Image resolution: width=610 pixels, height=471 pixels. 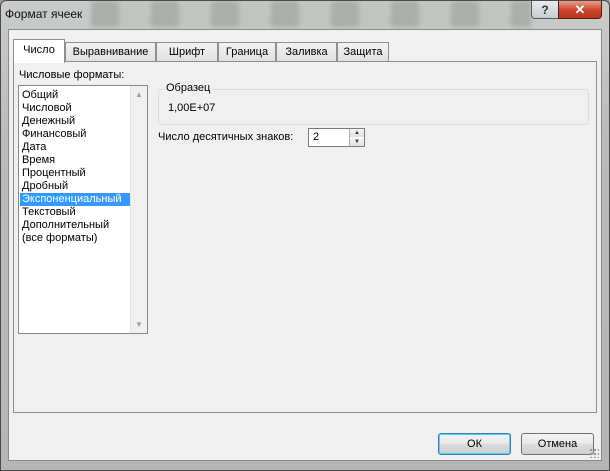 I want to click on tab-font: Шрифт, so click(x=187, y=51).